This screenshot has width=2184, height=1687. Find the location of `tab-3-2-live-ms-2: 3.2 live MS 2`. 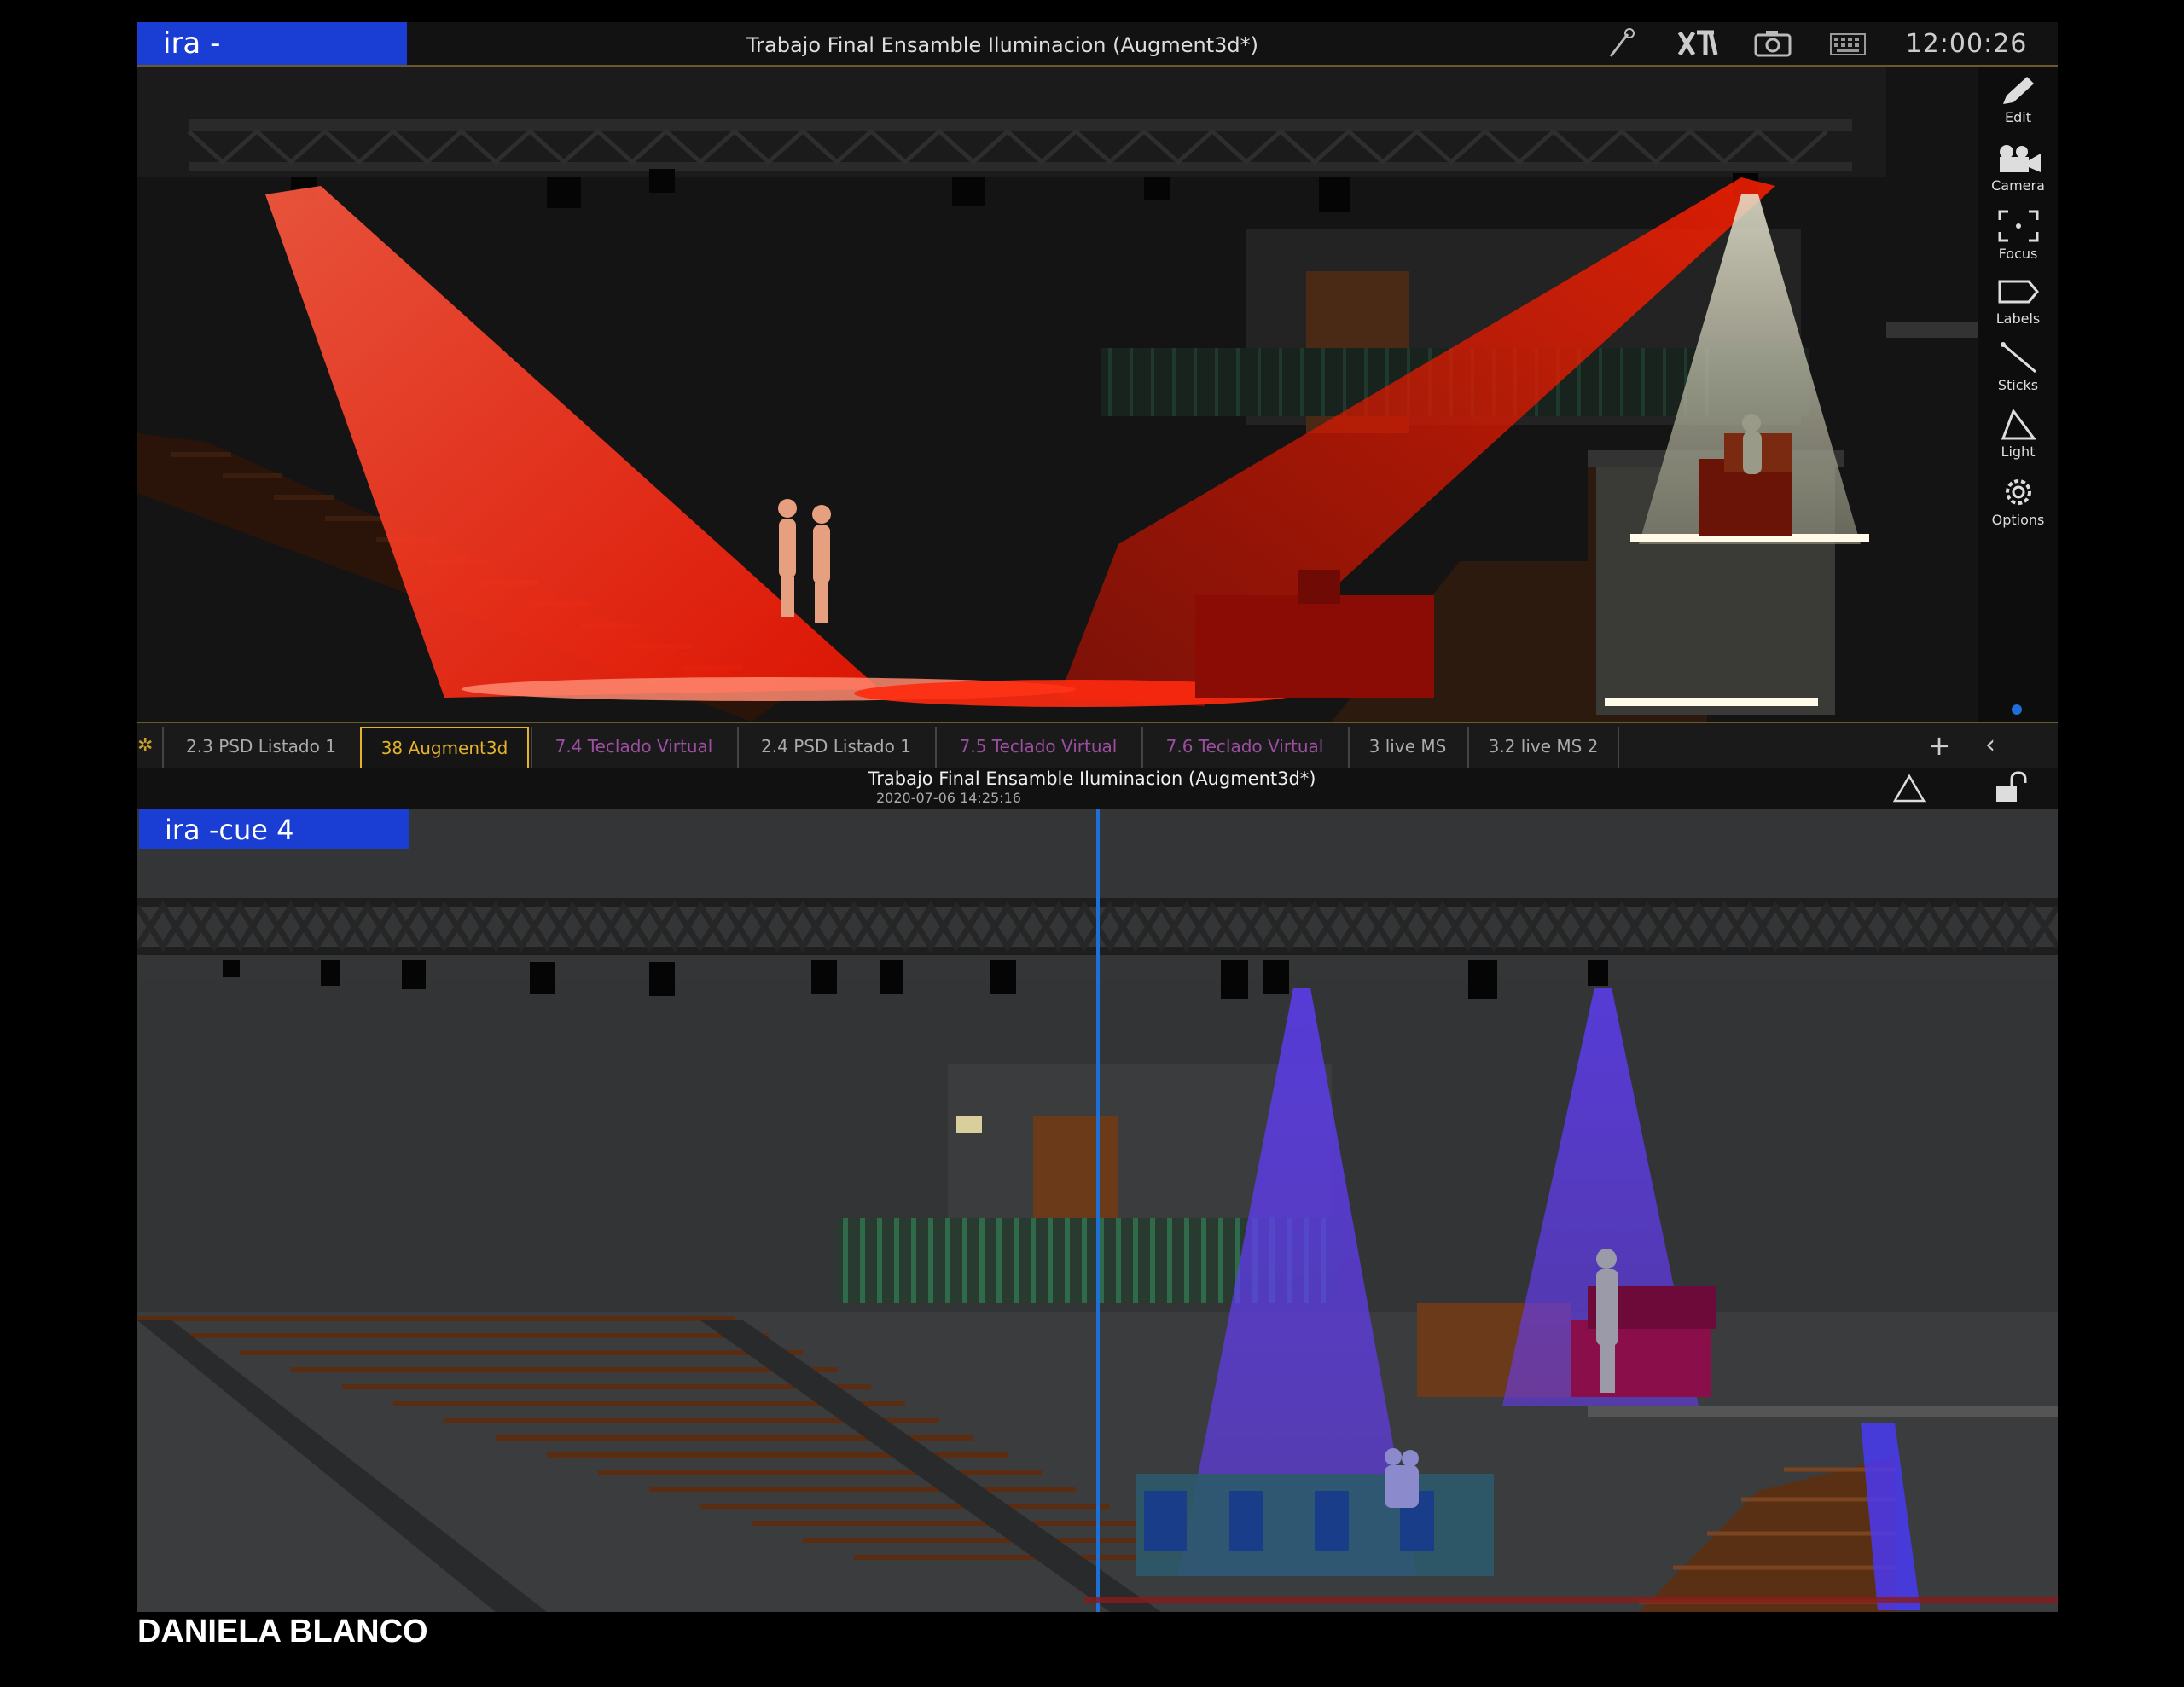

tab-3-2-live-ms-2: 3.2 live MS 2 is located at coordinates (1543, 748).